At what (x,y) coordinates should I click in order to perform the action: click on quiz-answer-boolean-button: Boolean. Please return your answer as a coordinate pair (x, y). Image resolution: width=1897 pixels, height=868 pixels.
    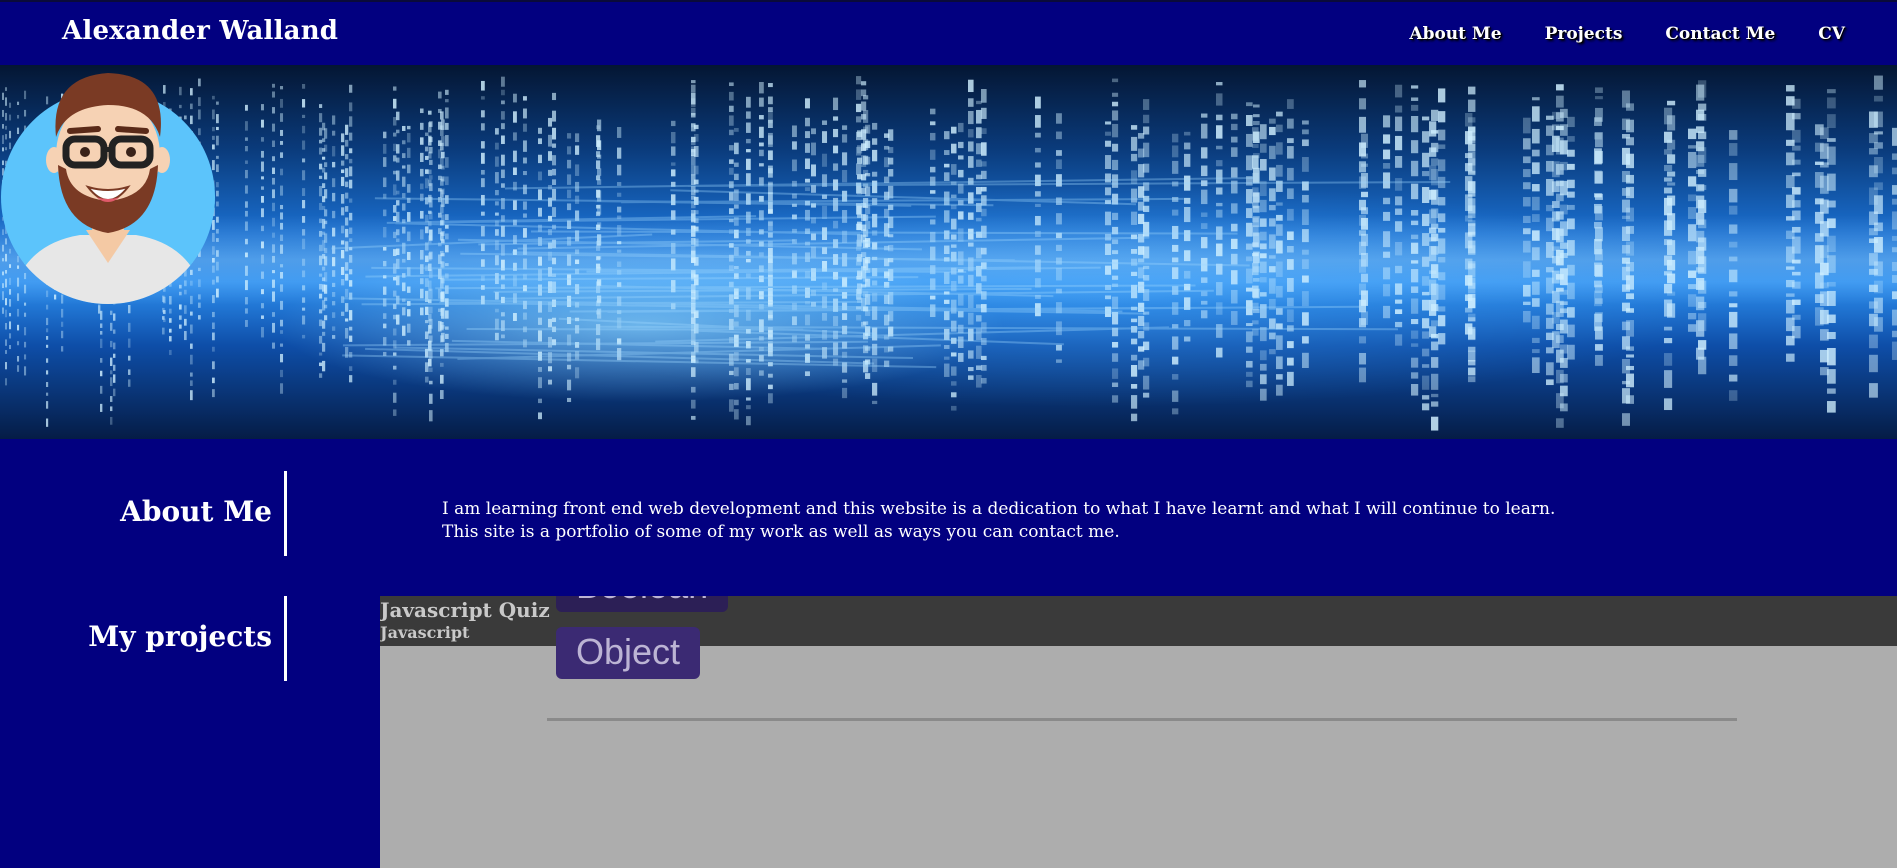
    Looking at the image, I should click on (642, 604).